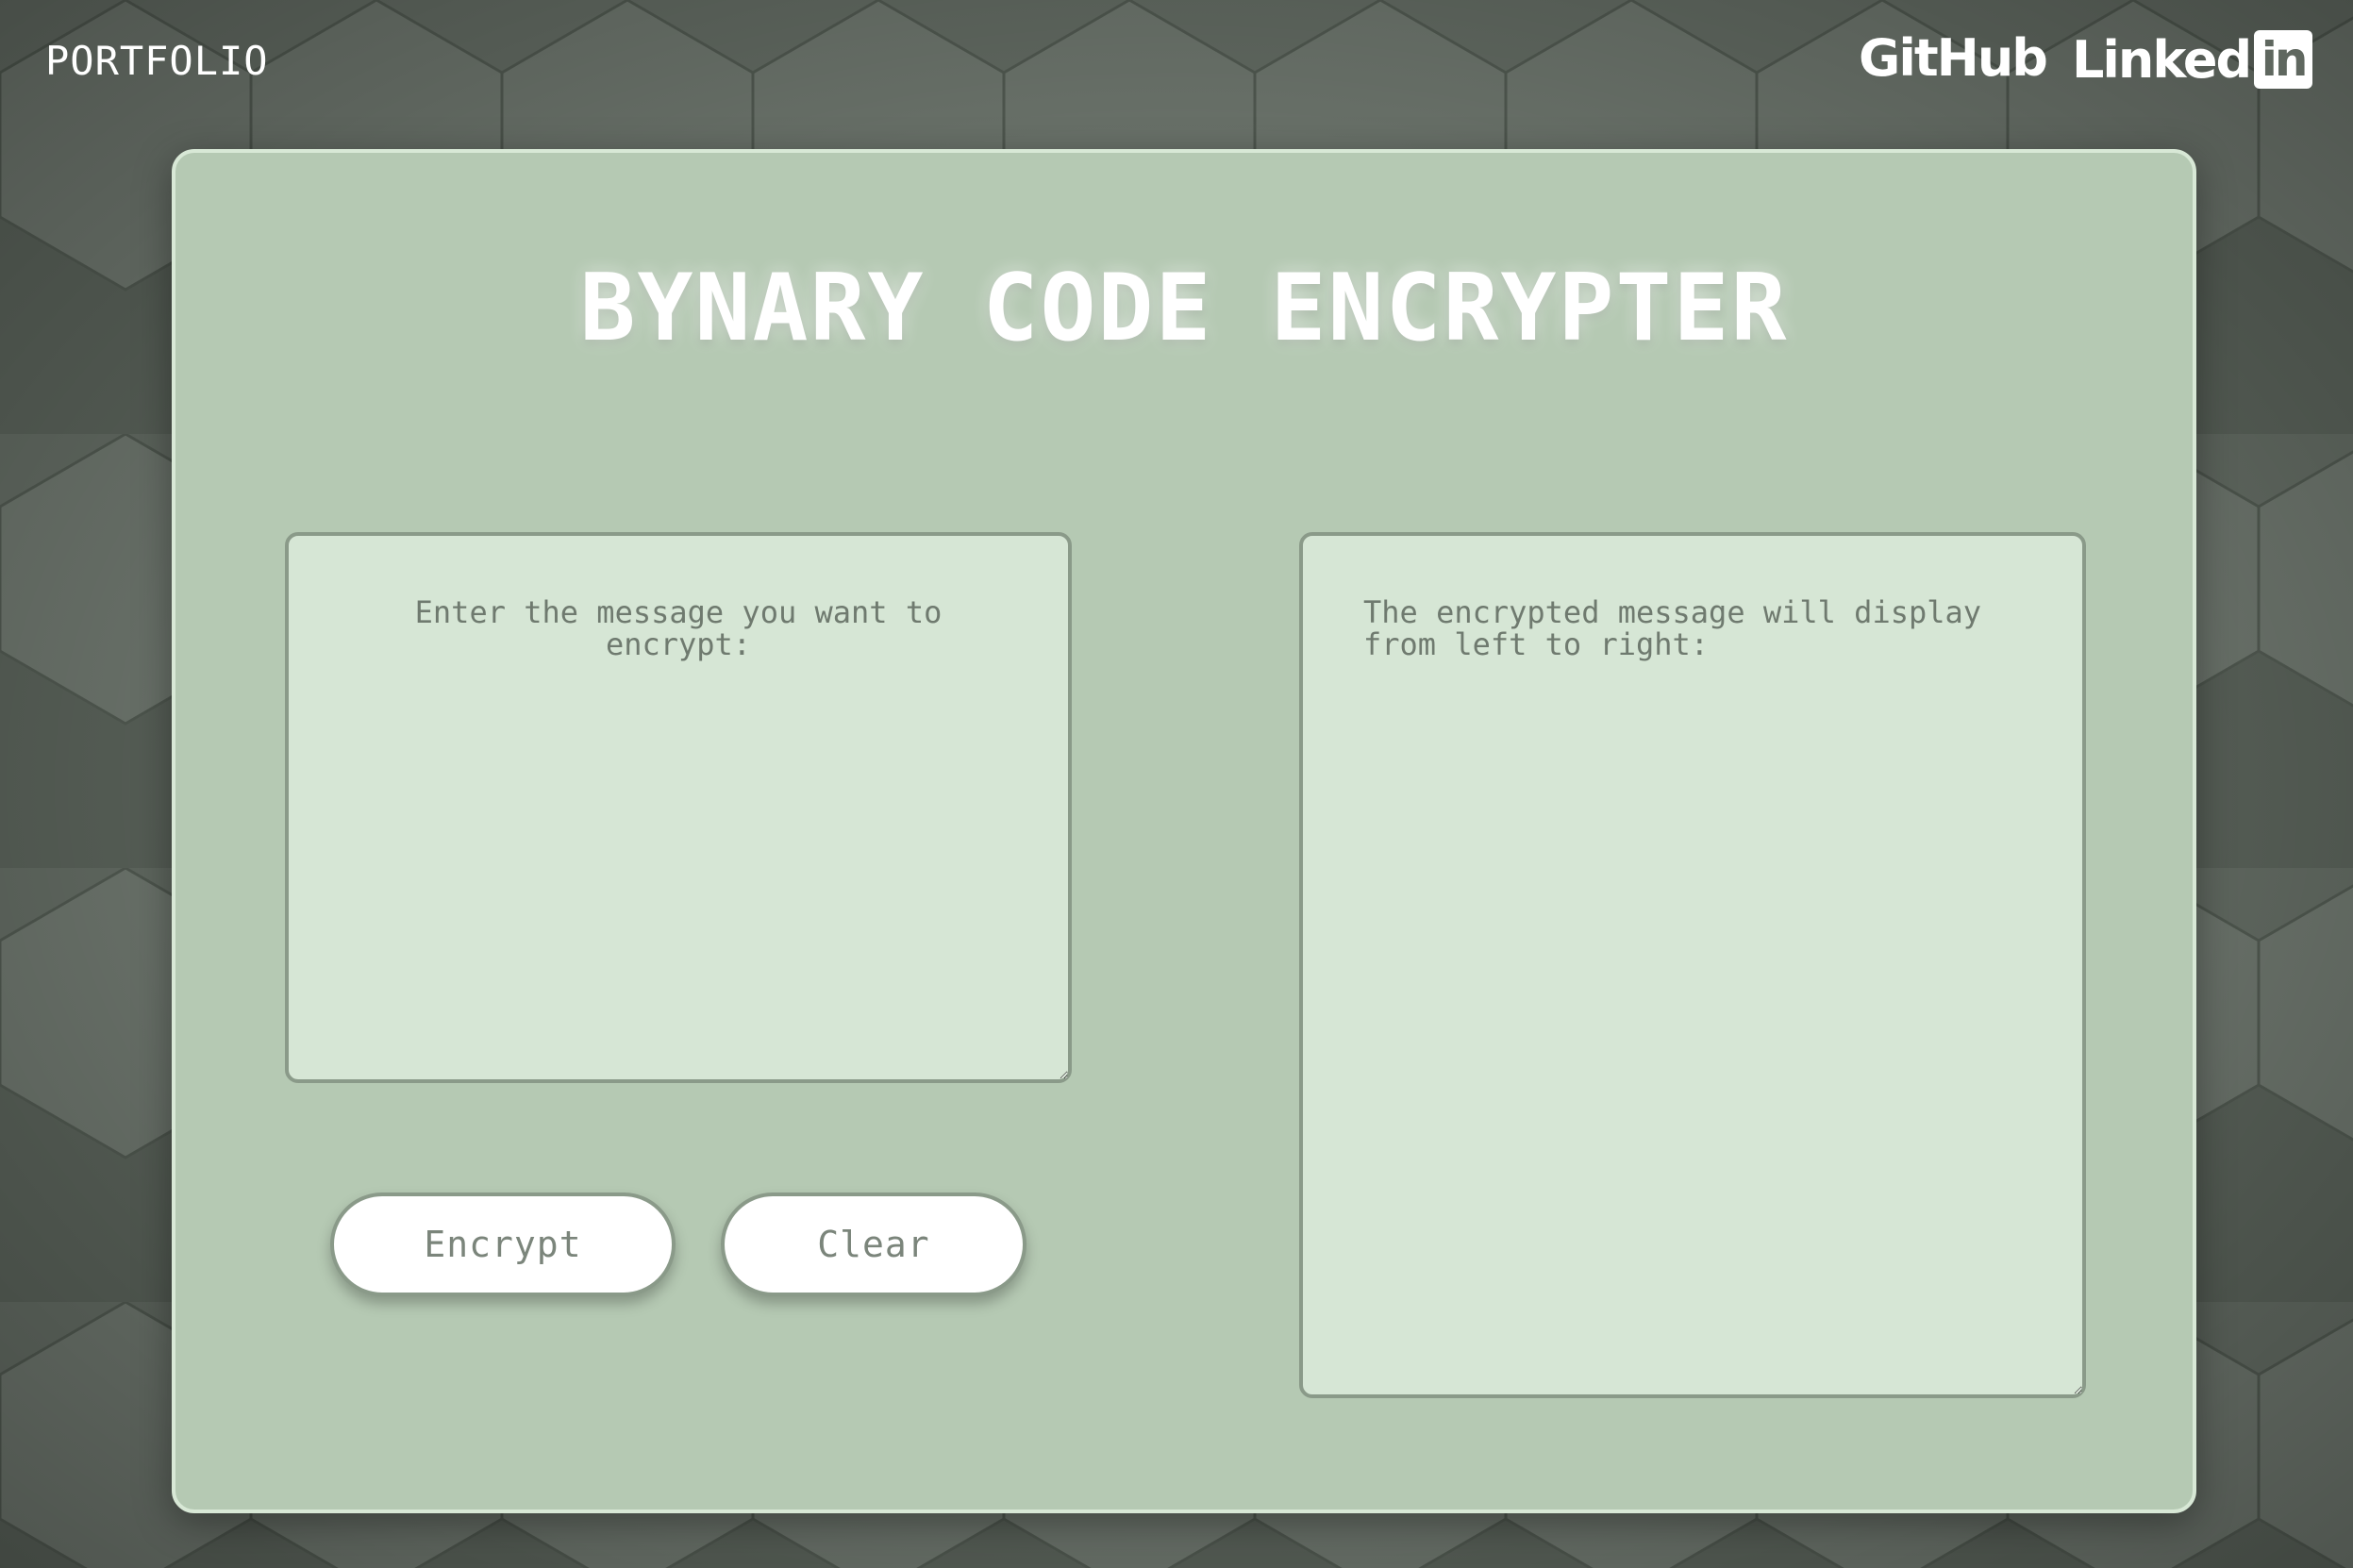  I want to click on message-input, so click(678, 807).